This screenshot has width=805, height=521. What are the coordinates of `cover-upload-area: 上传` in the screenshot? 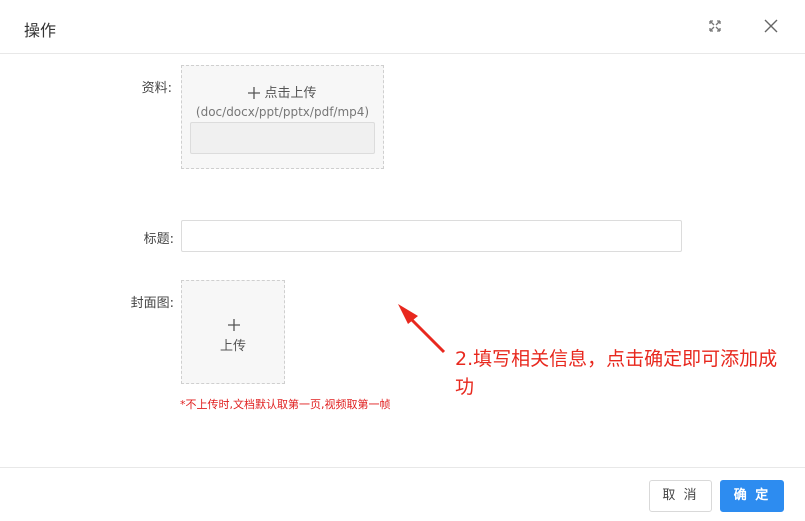 It's located at (233, 332).